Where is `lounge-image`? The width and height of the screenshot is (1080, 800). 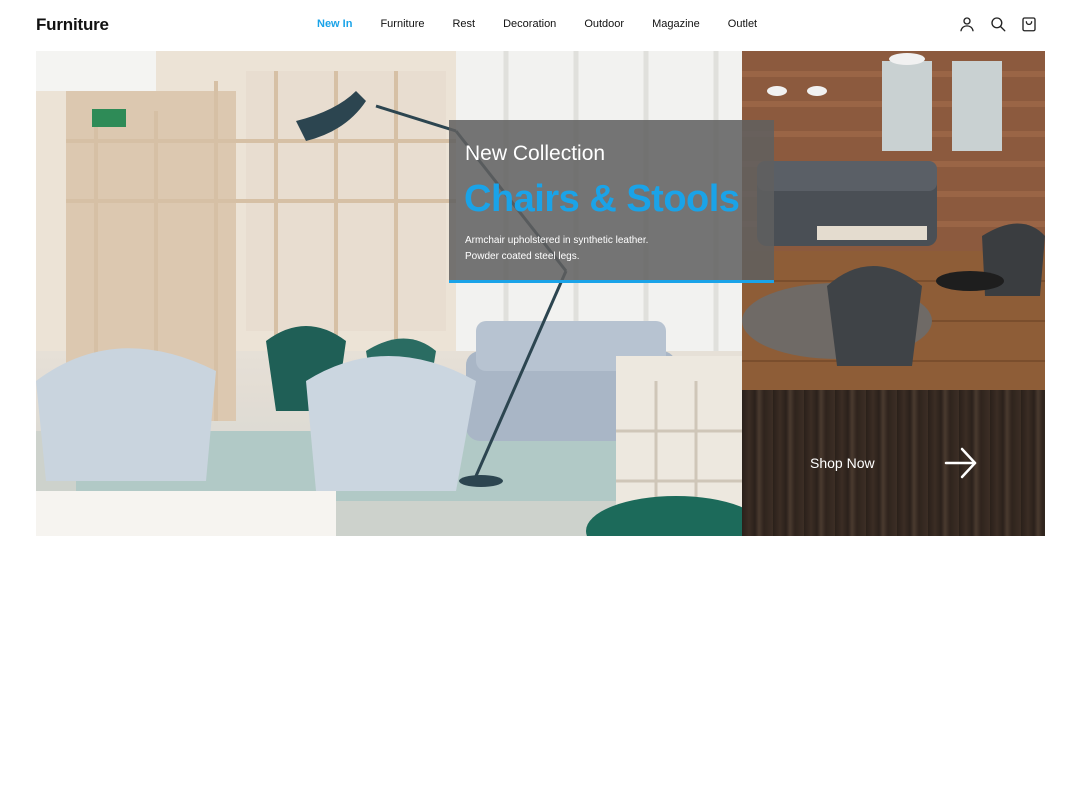 lounge-image is located at coordinates (893, 220).